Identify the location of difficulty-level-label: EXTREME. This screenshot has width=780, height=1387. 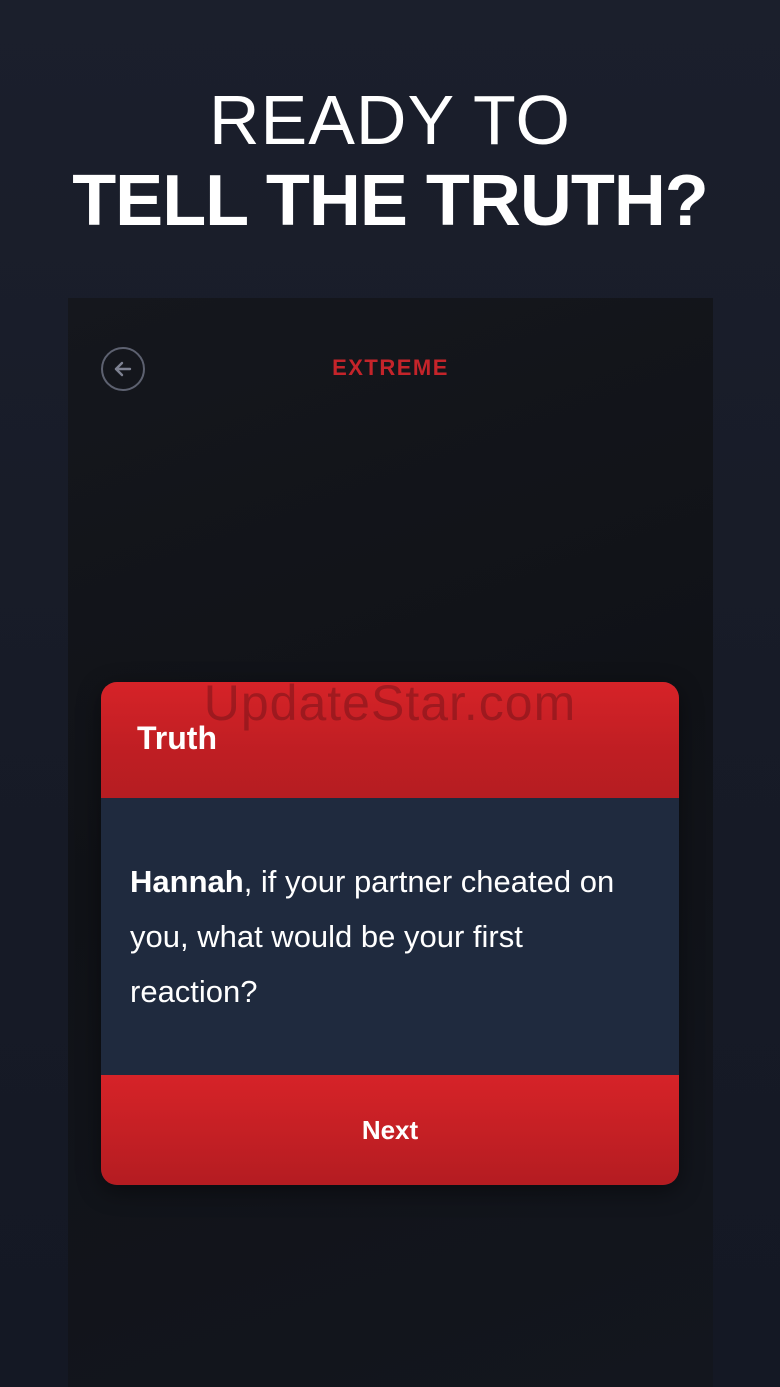
(390, 367).